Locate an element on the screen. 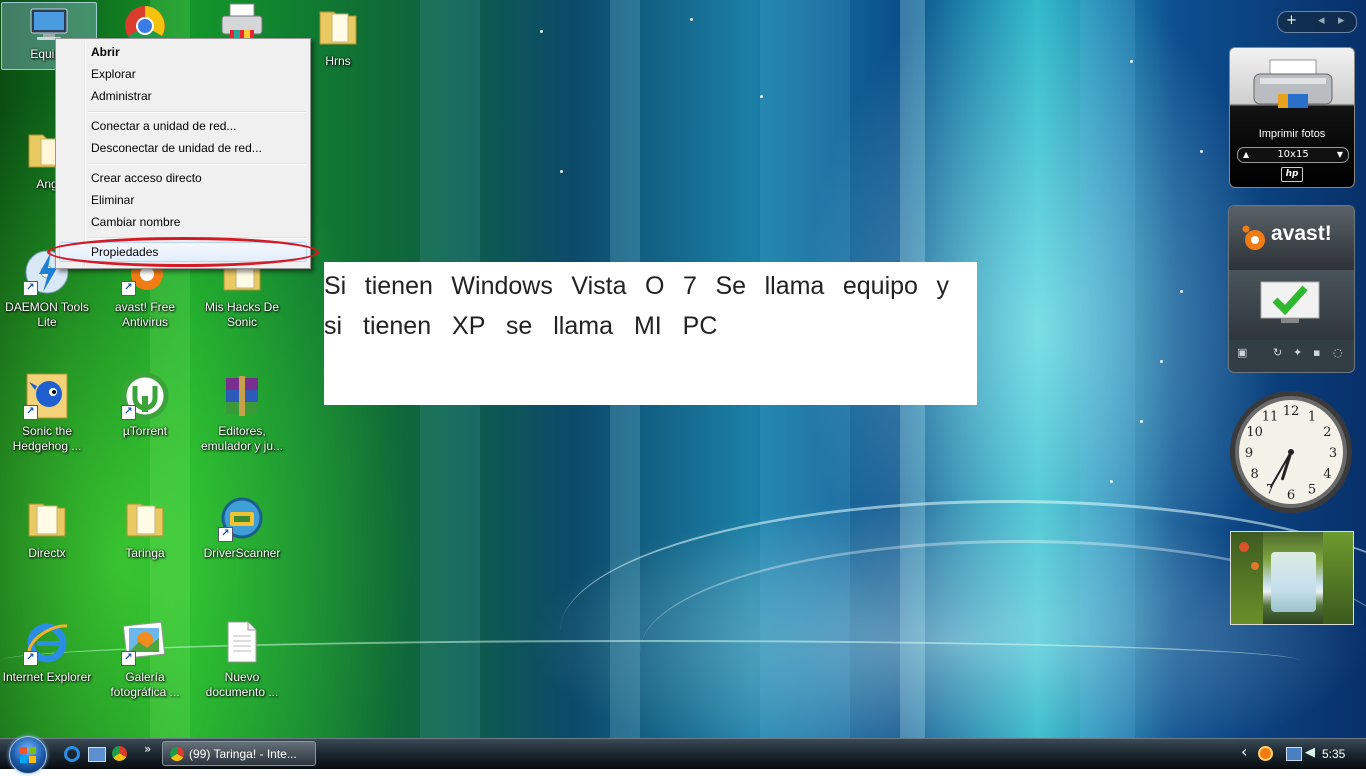 This screenshot has height=776, width=1366. highlight-circle-annotation is located at coordinates (183, 252).